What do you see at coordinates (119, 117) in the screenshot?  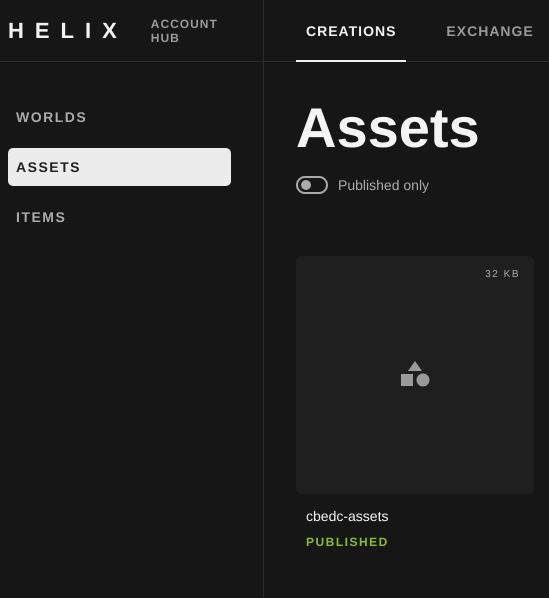 I see `sidebar-item: WORLDS` at bounding box center [119, 117].